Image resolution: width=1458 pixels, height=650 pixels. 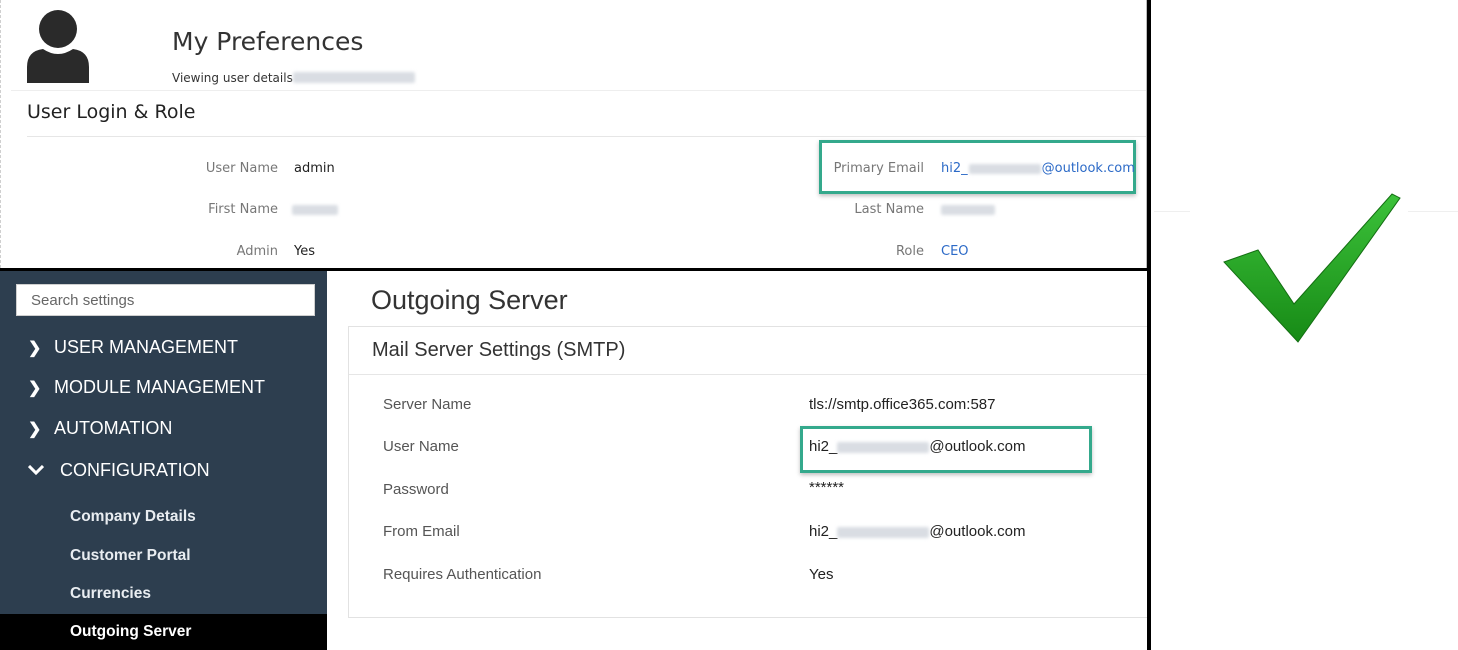 What do you see at coordinates (469, 300) in the screenshot?
I see `outgoing-server-title: Outgoing Server` at bounding box center [469, 300].